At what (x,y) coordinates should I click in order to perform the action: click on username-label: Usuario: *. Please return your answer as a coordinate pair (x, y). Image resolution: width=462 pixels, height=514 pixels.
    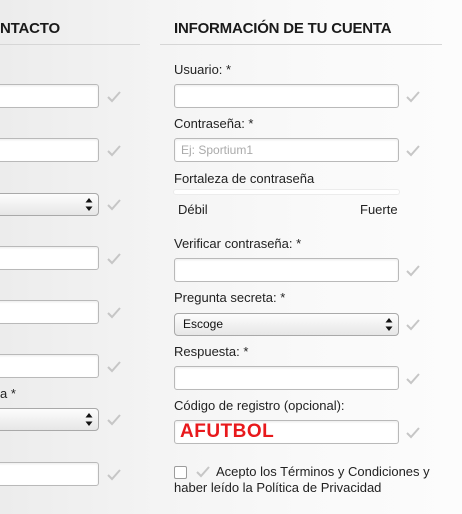
    Looking at the image, I should click on (203, 69).